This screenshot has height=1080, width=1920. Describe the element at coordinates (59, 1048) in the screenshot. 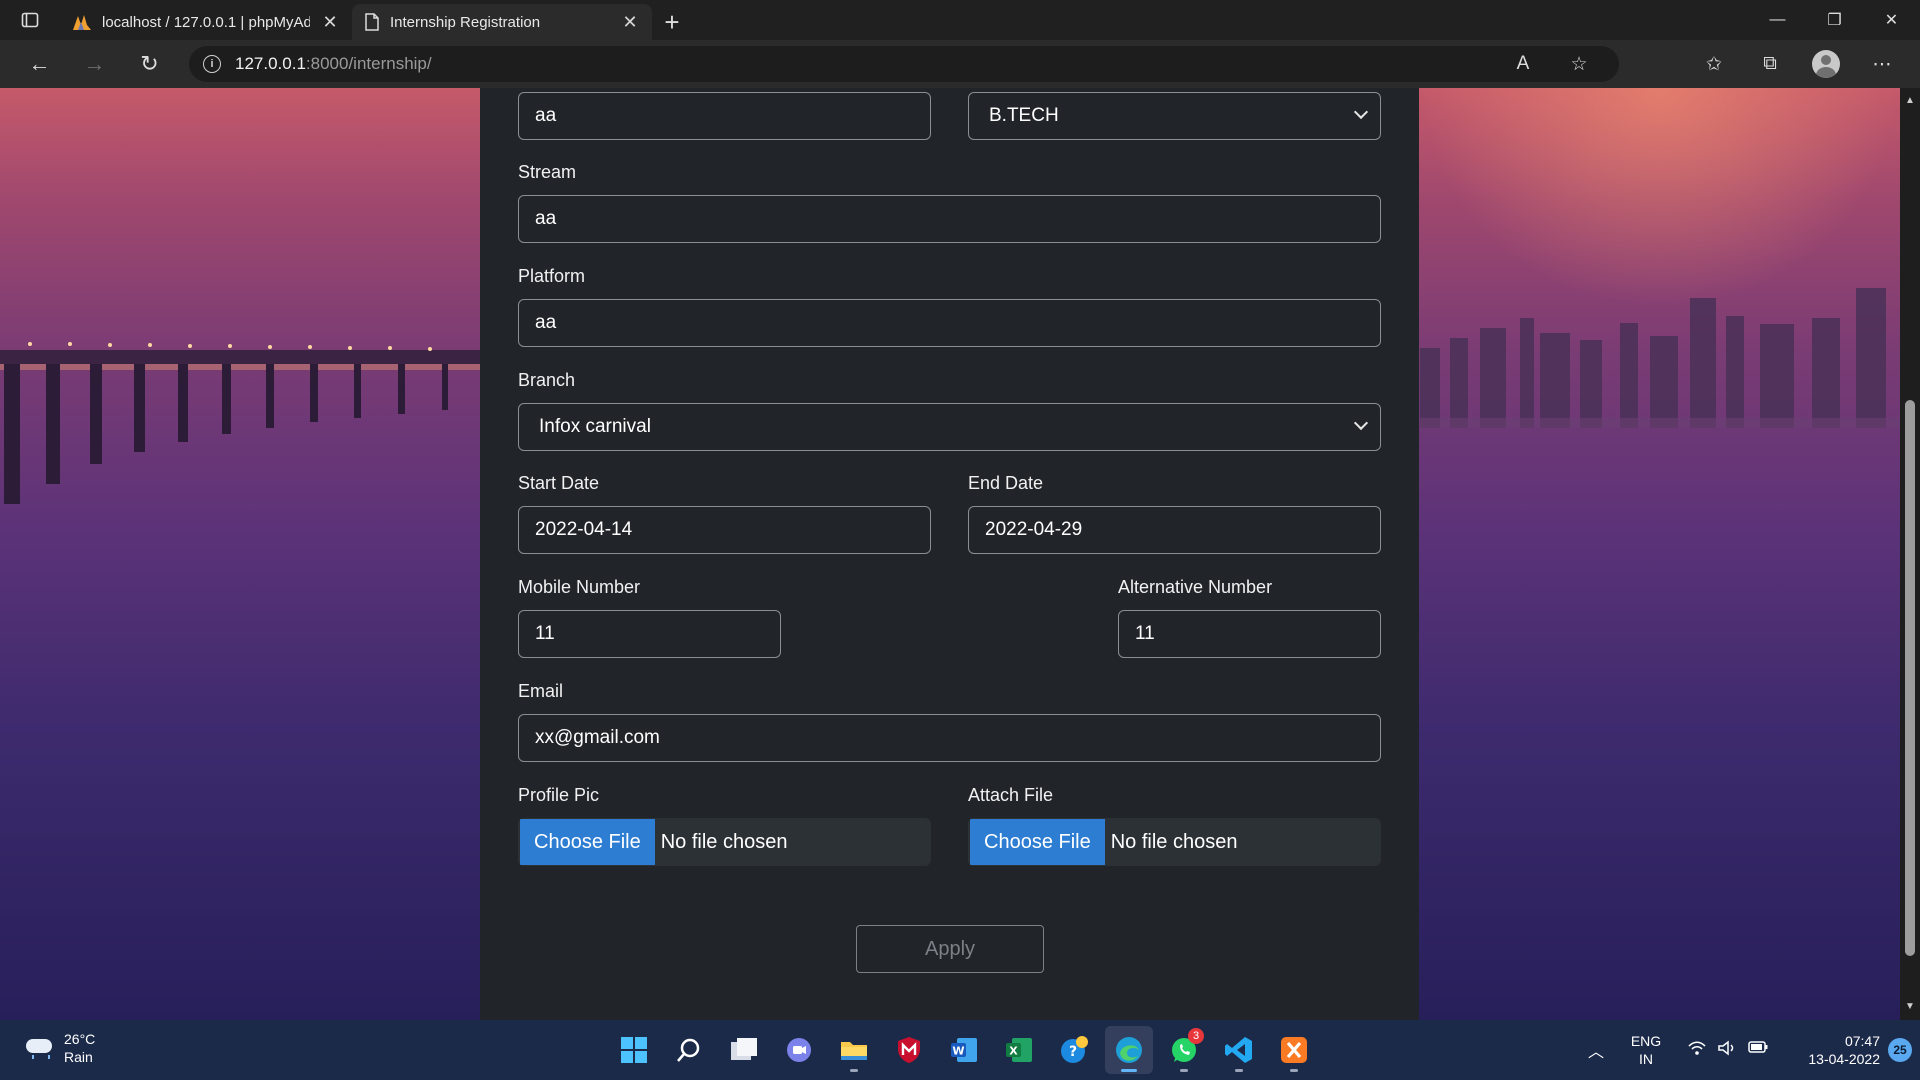

I see `weather-widget: 26°C Rain` at that location.